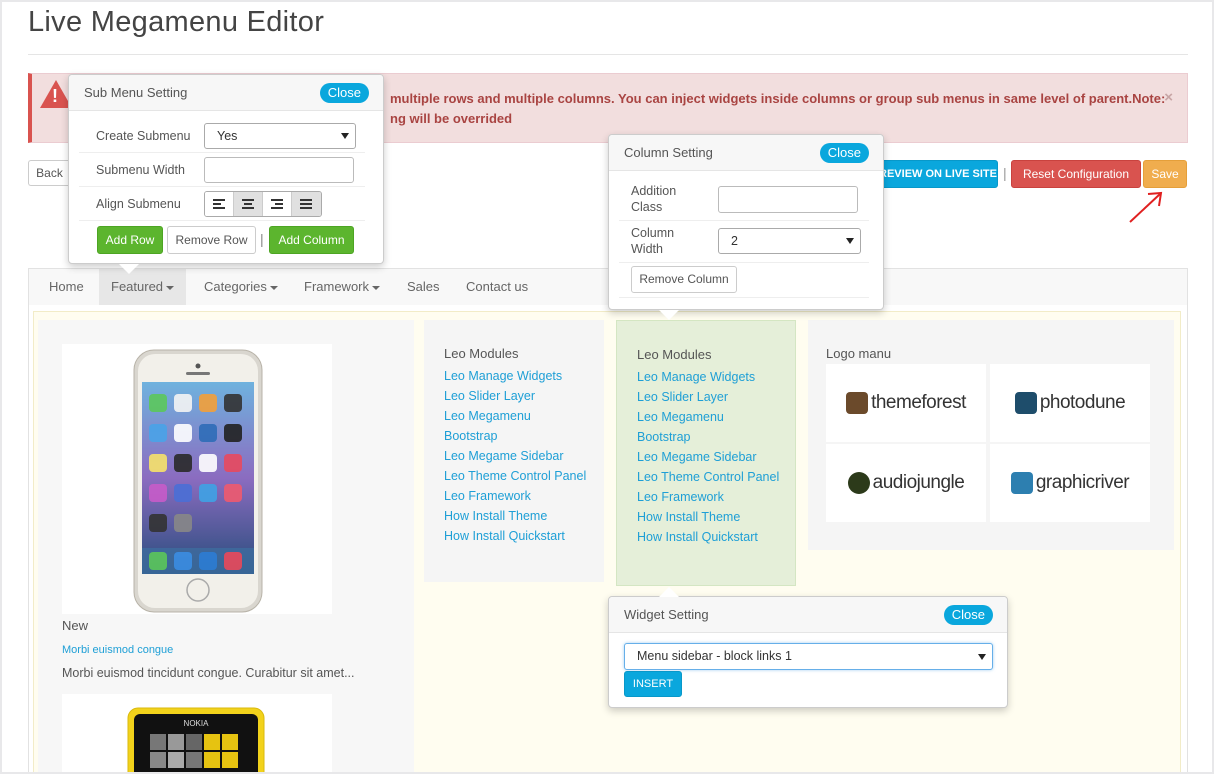  I want to click on audiojungle-logo: audiojungle, so click(906, 483).